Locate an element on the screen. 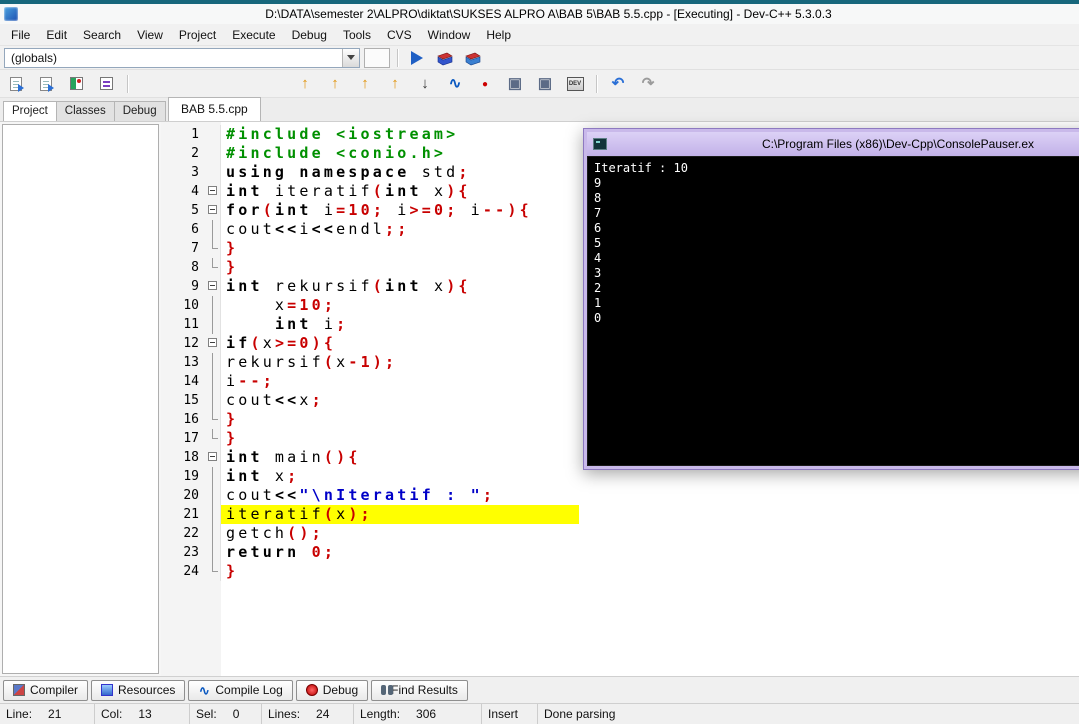 This screenshot has height=724, width=1079. panel-tab-classes: Classes is located at coordinates (85, 111).